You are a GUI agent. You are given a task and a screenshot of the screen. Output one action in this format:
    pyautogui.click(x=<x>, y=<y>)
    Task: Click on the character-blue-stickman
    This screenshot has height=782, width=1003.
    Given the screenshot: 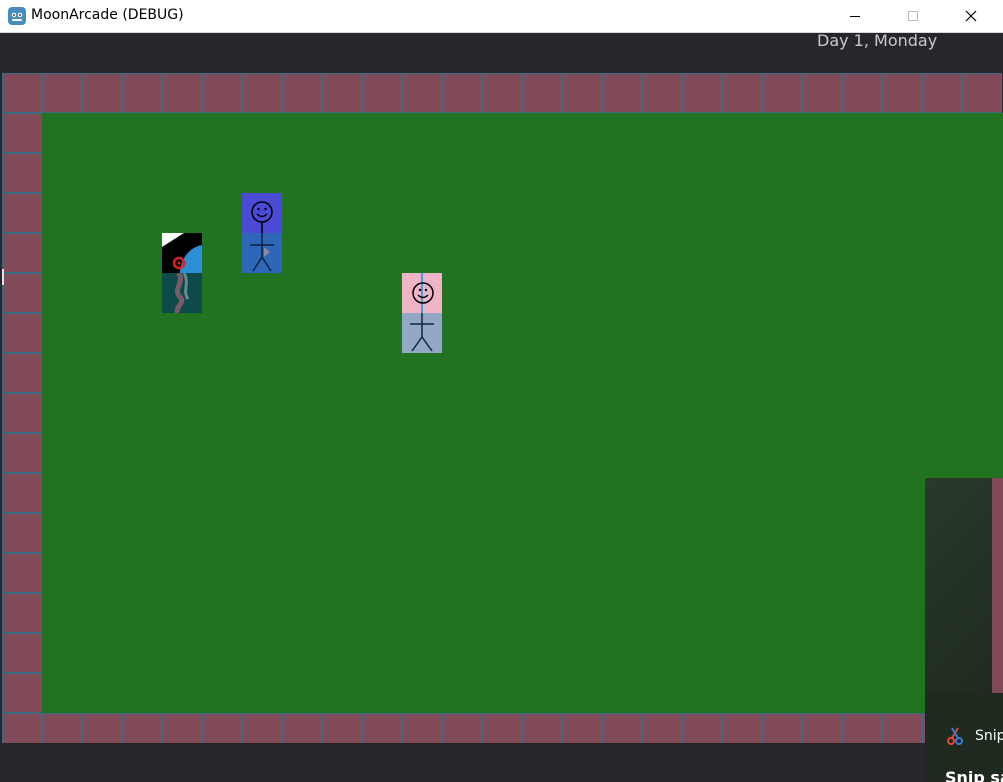 What is the action you would take?
    pyautogui.click(x=262, y=233)
    